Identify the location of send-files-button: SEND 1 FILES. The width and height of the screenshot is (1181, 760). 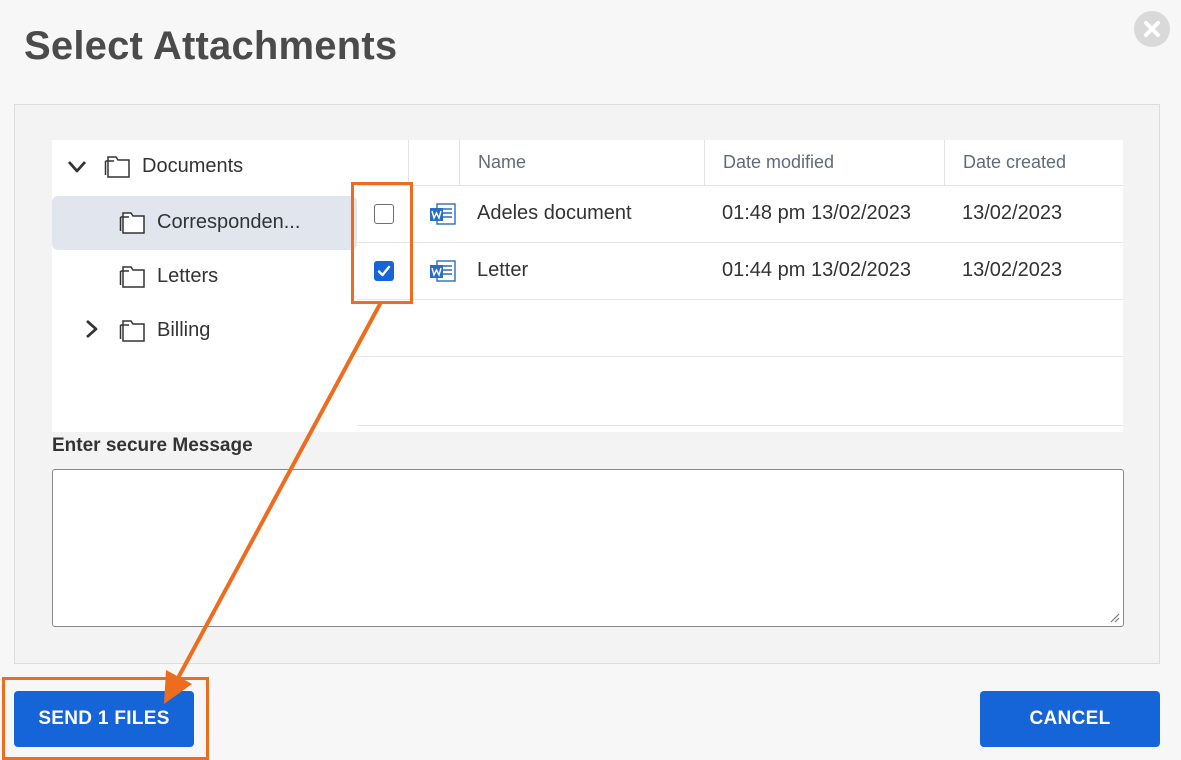
(104, 719).